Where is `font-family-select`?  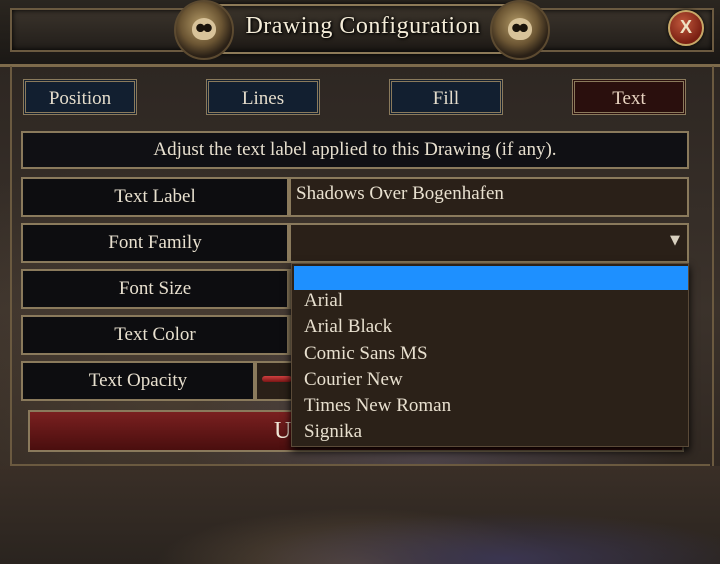 font-family-select is located at coordinates (489, 243).